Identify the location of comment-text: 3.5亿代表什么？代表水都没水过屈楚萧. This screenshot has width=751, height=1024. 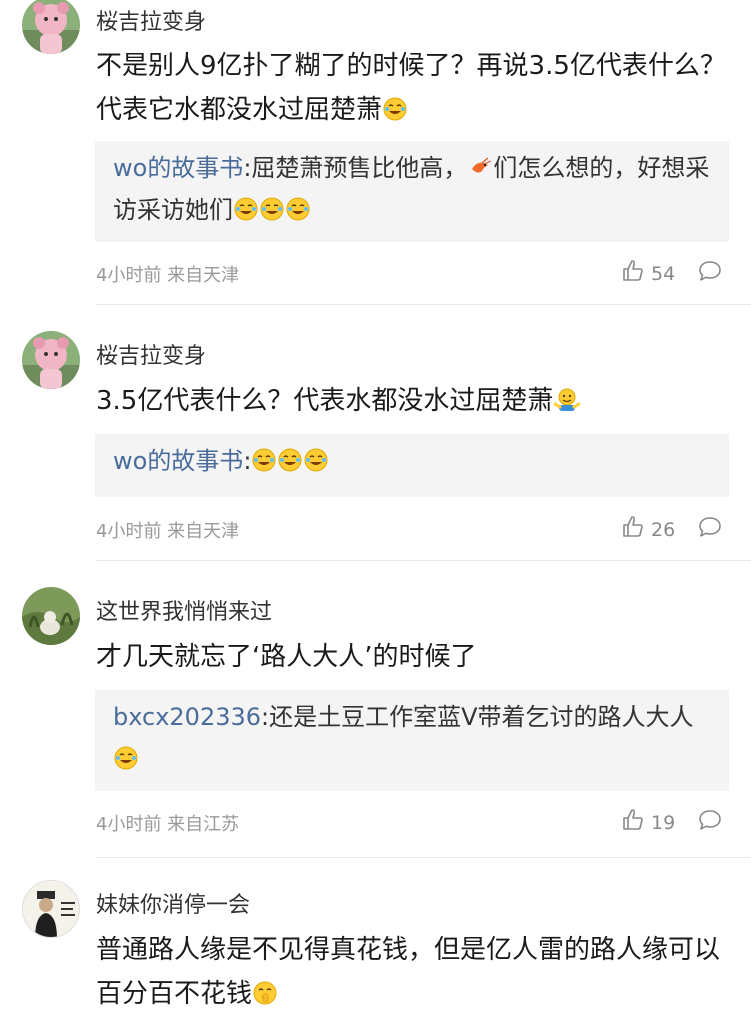
(411, 401).